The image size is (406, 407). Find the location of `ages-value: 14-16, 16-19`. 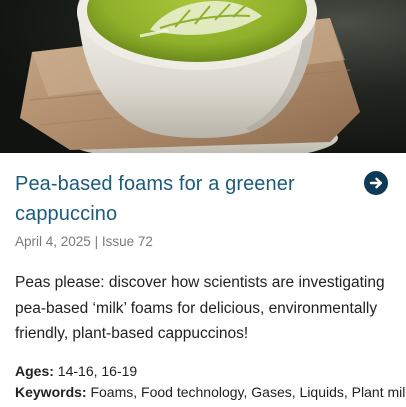

ages-value: 14-16, 16-19 is located at coordinates (95, 370).